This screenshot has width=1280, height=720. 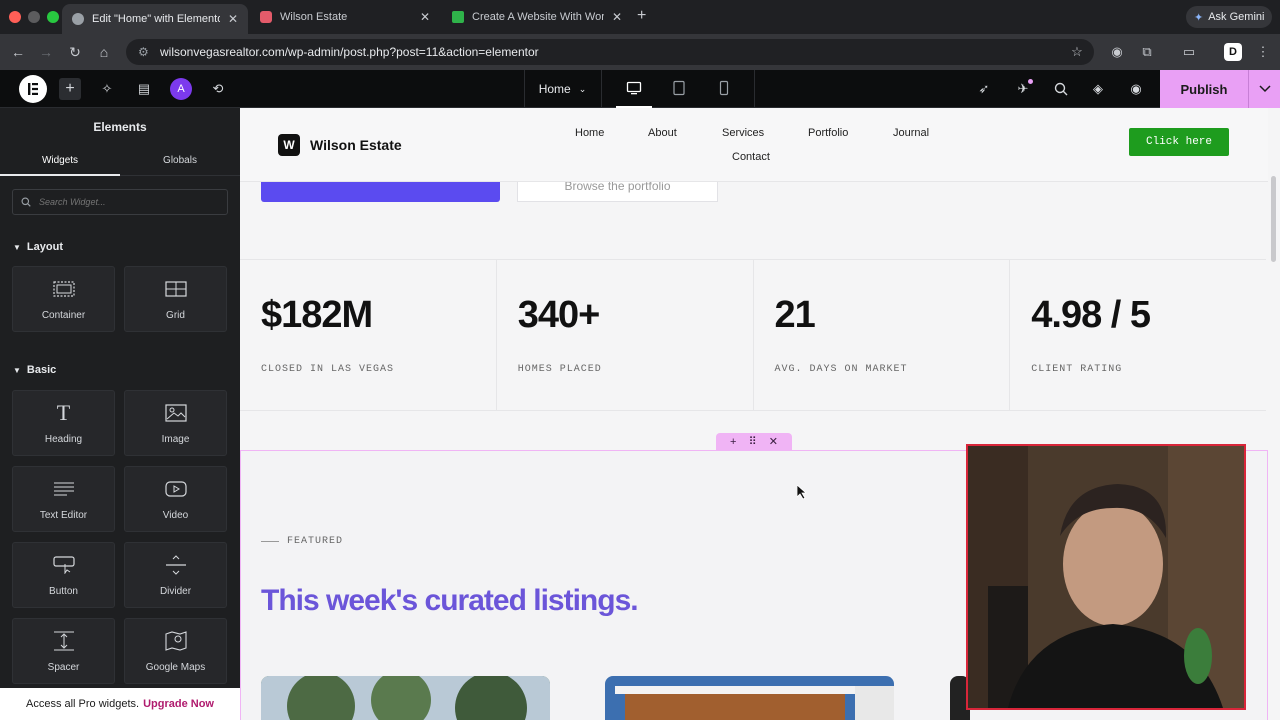 I want to click on tab-widgets: Widgets, so click(x=60, y=161).